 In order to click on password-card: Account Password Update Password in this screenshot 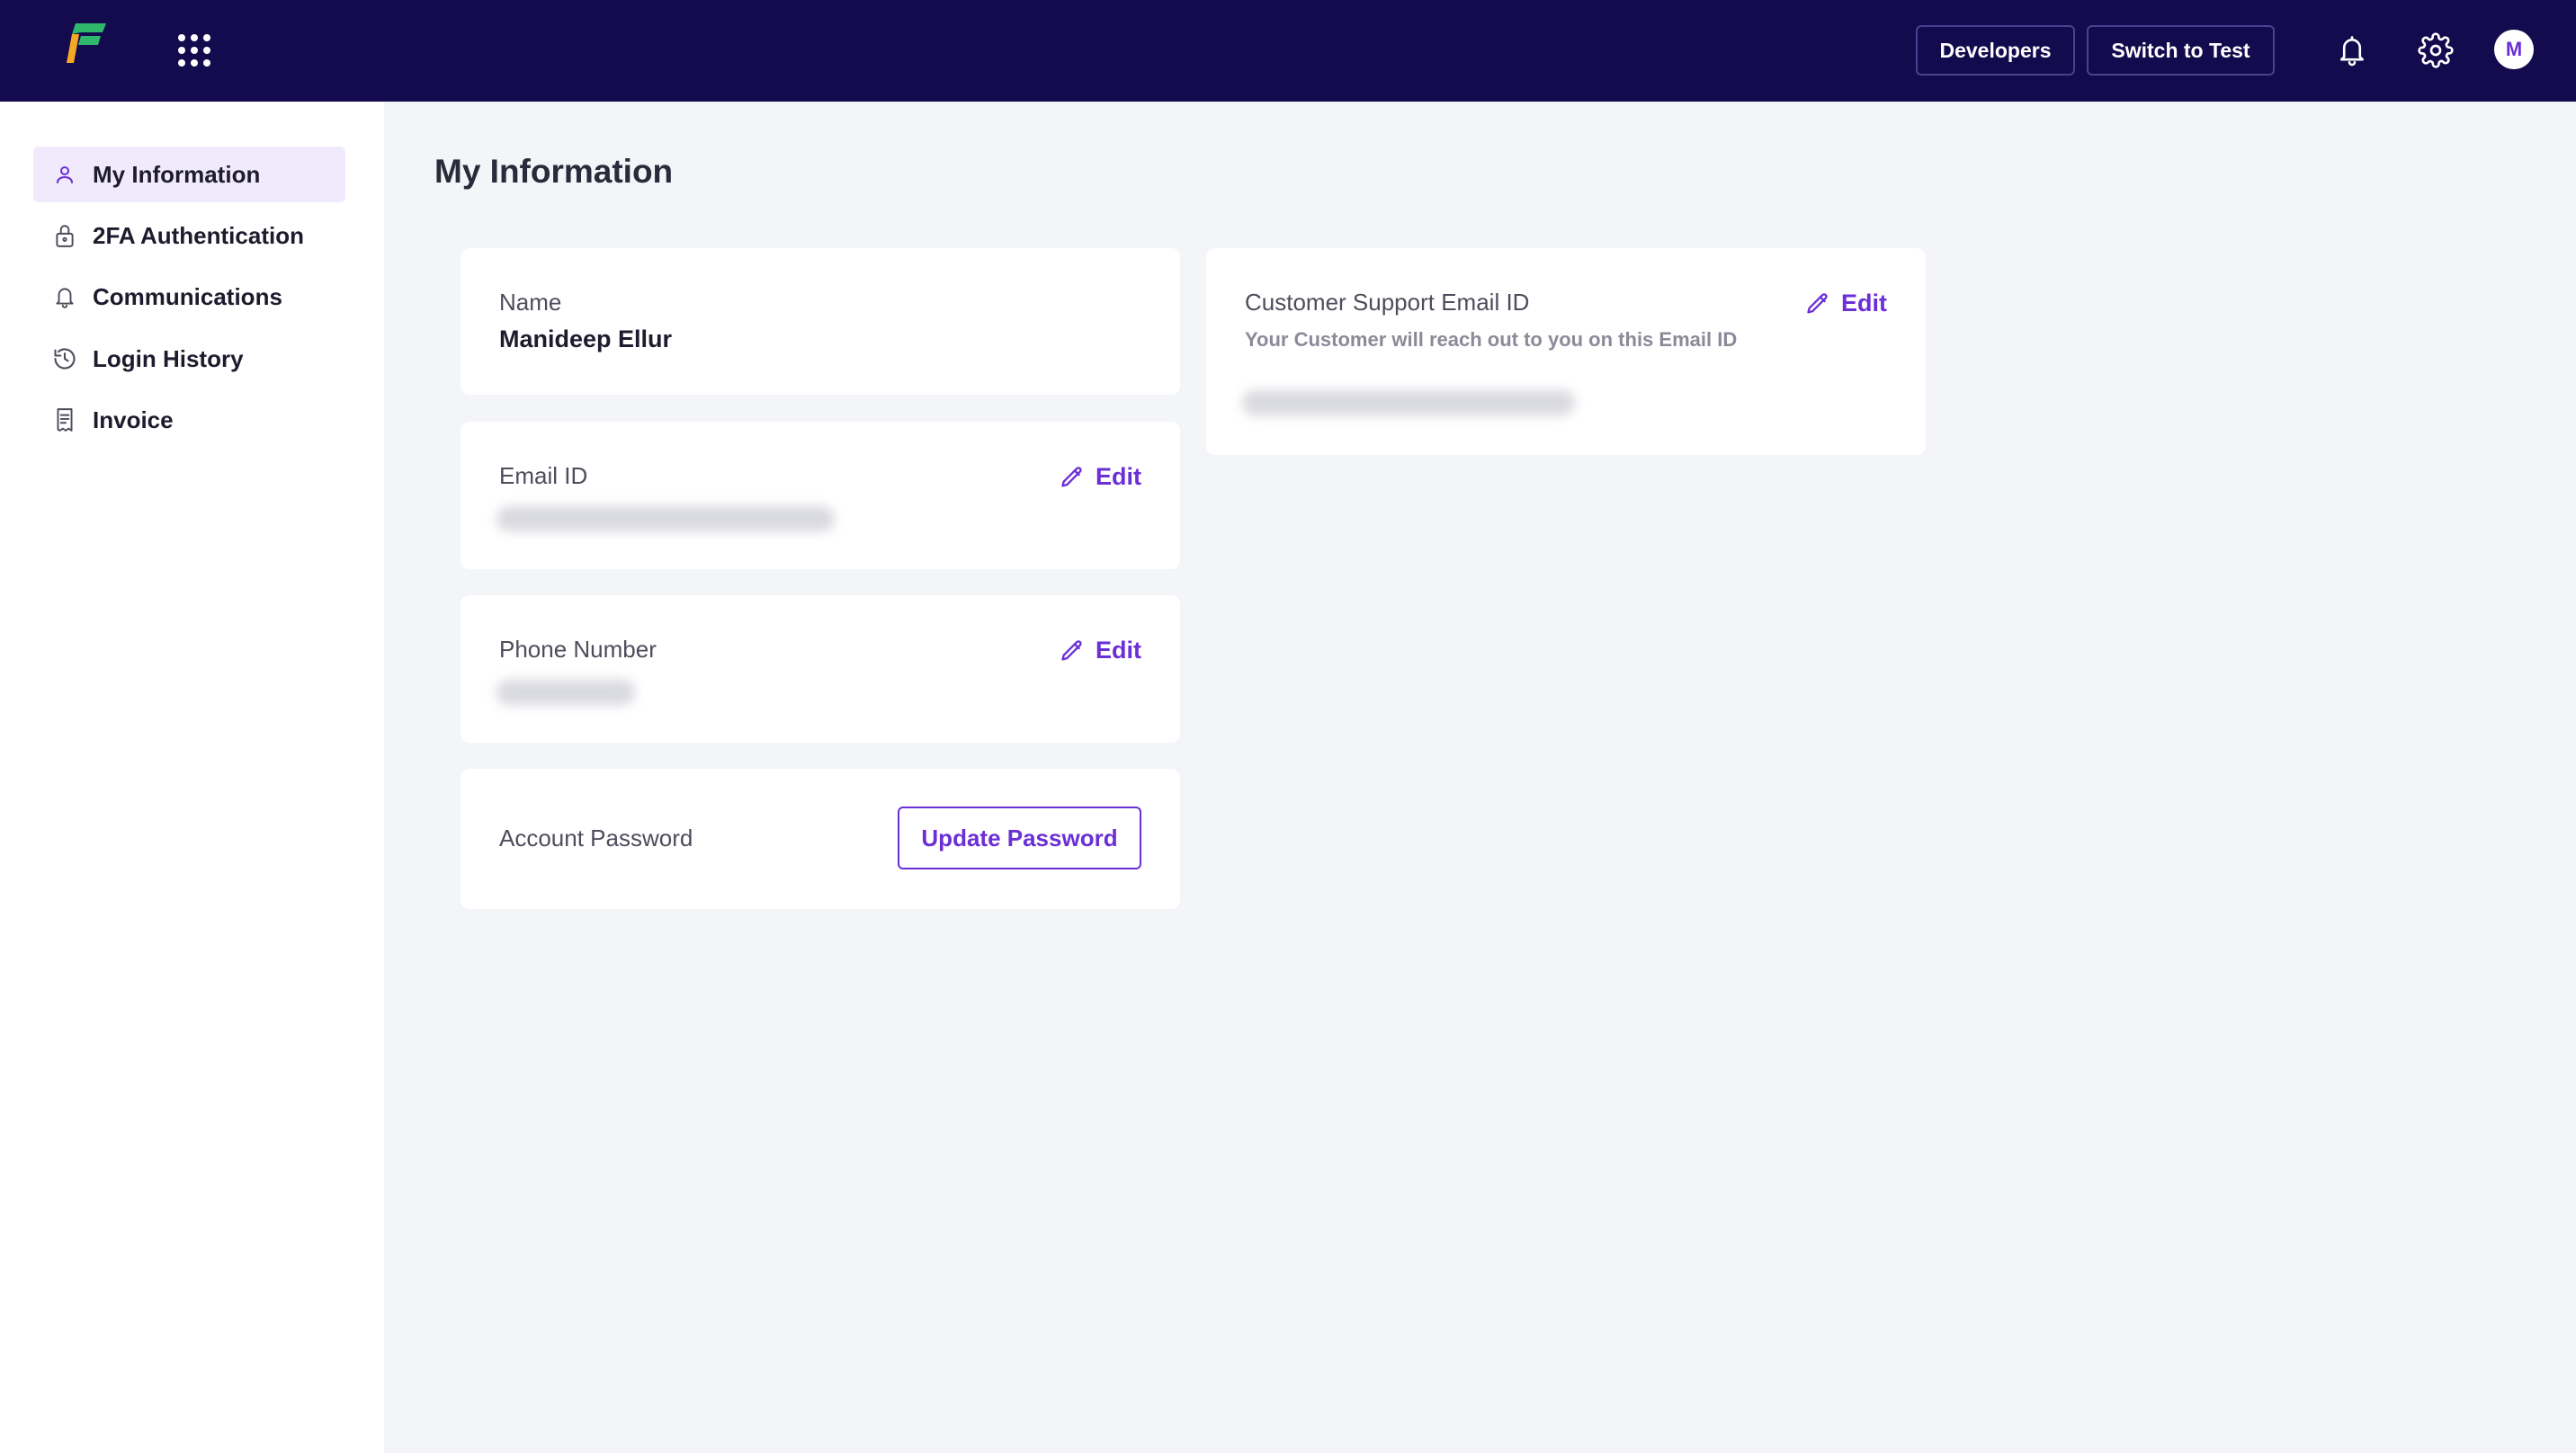, I will do `click(820, 839)`.